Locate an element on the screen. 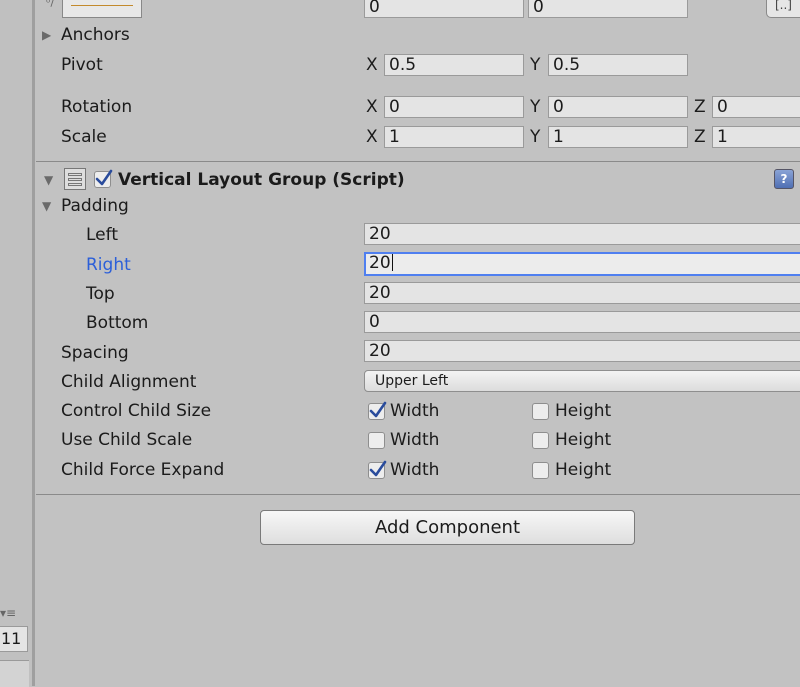  padding-right-value: 20 is located at coordinates (380, 263).